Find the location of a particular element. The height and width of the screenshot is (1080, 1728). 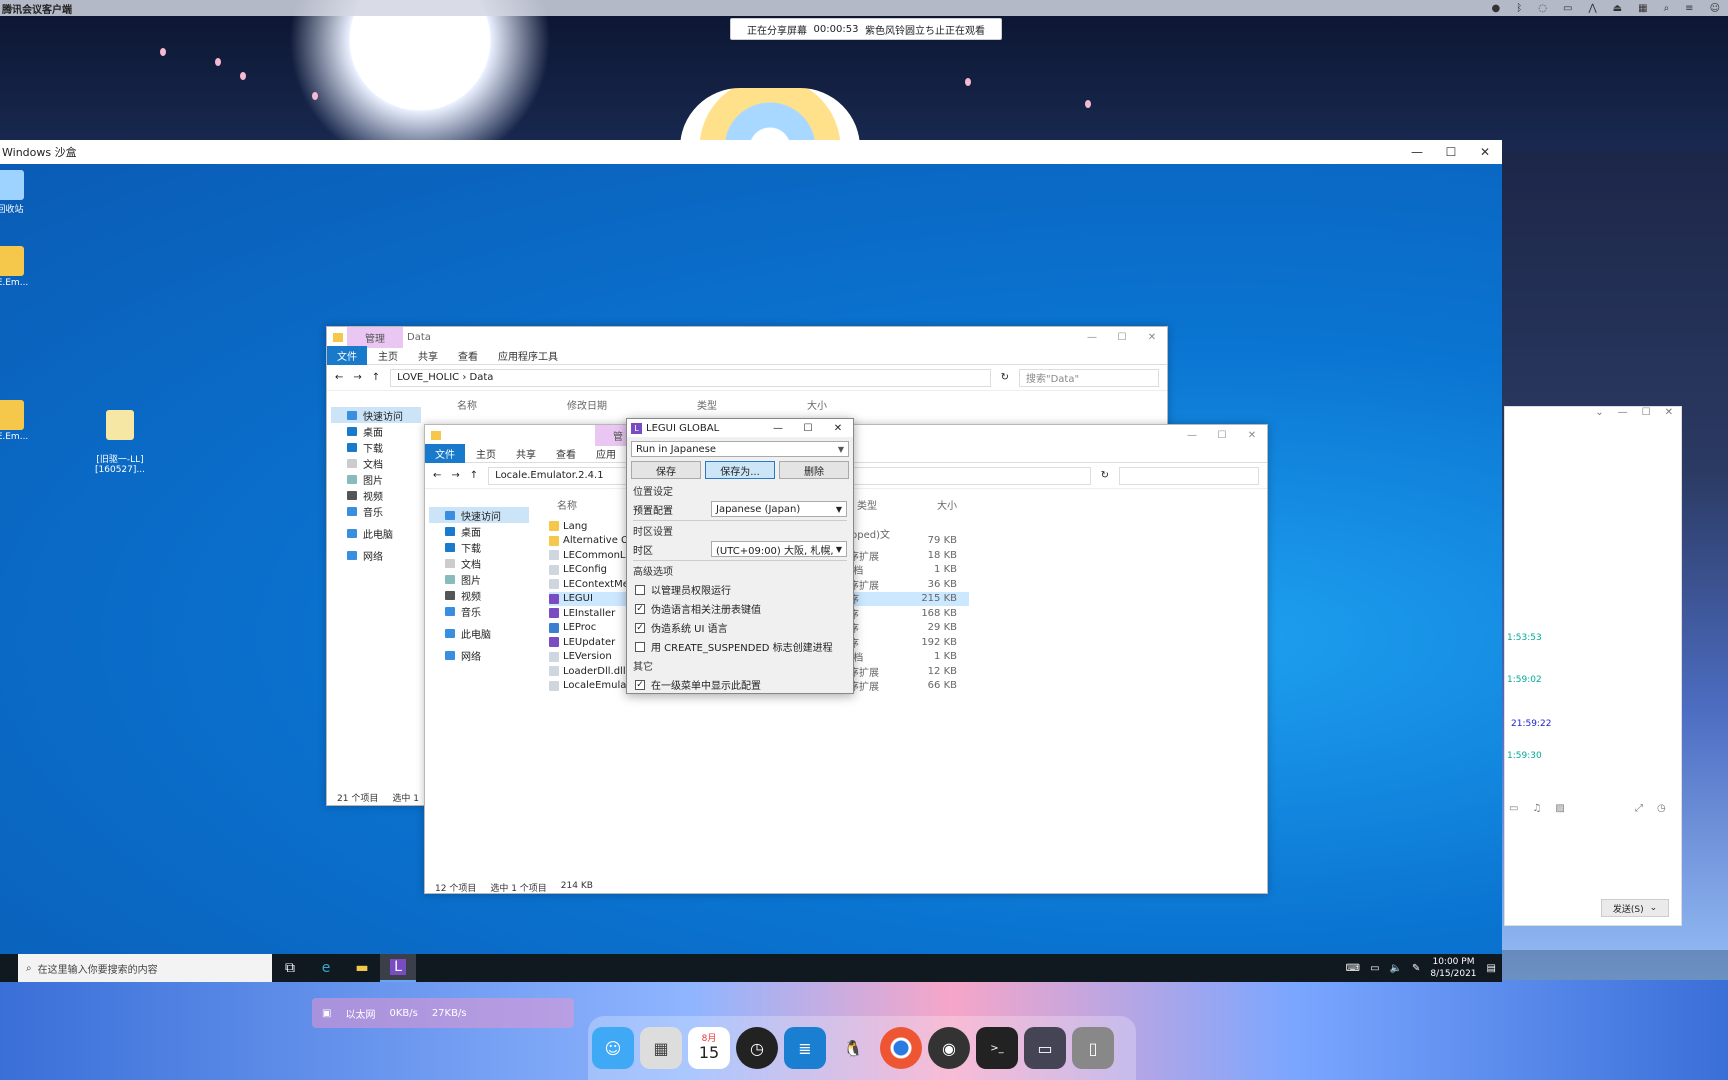

nav-item-music: 音乐 is located at coordinates (376, 511).